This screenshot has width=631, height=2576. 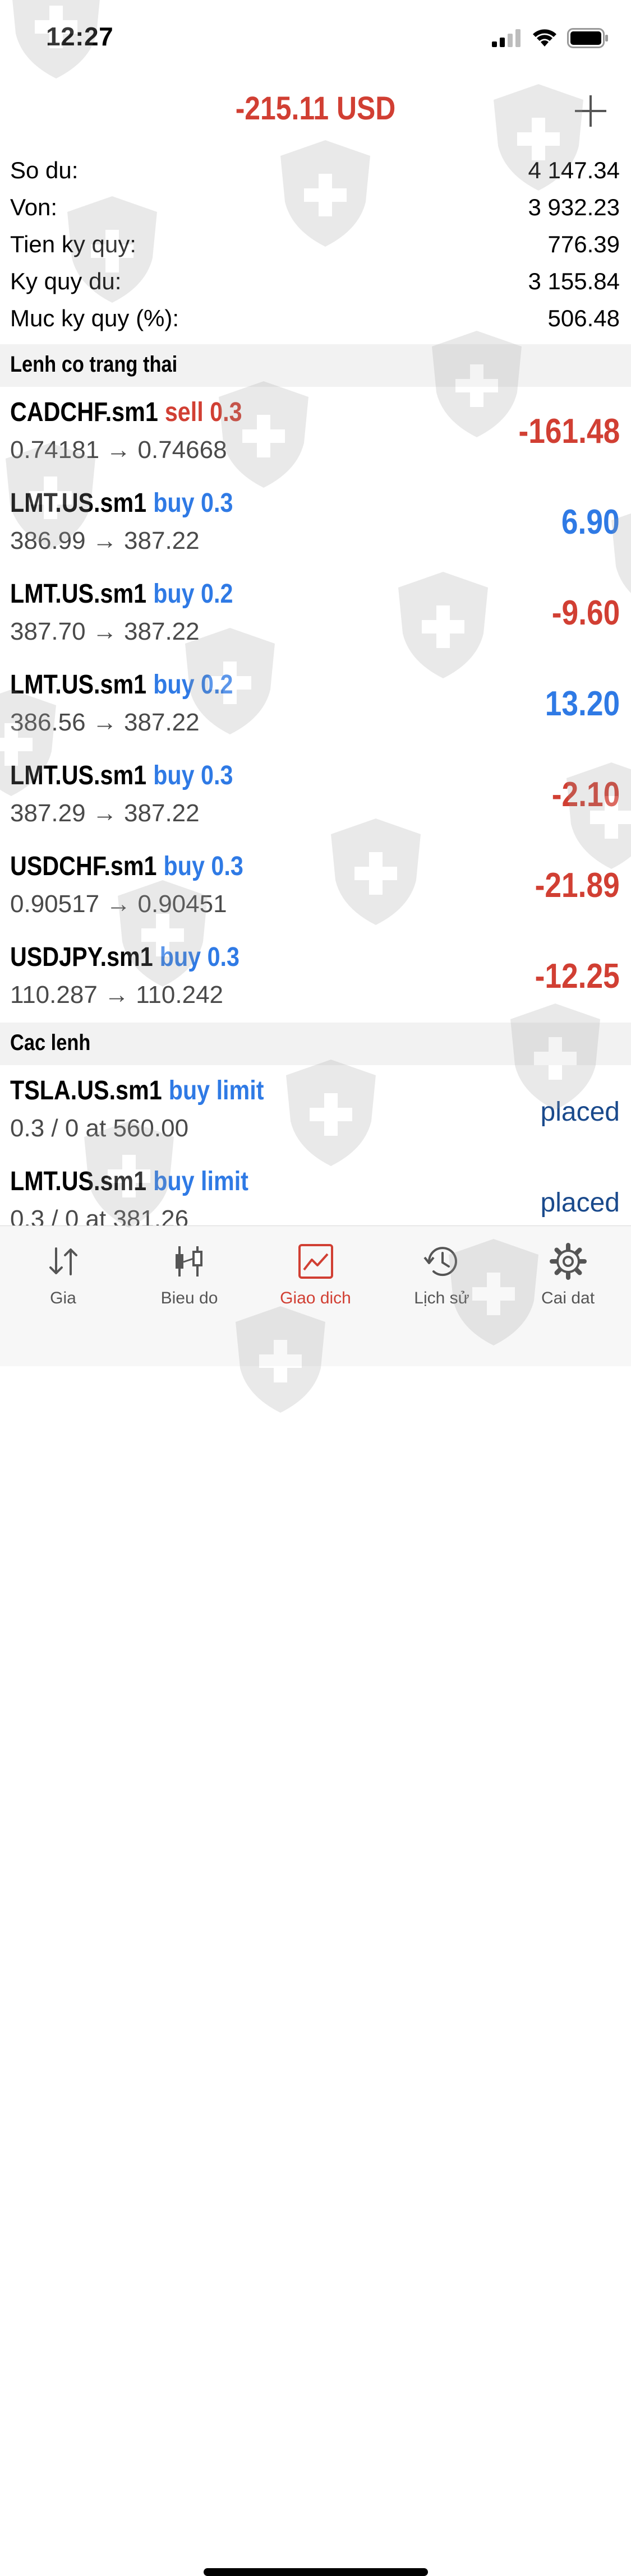 What do you see at coordinates (203, 412) in the screenshot?
I see `position-side: sell 0.3` at bounding box center [203, 412].